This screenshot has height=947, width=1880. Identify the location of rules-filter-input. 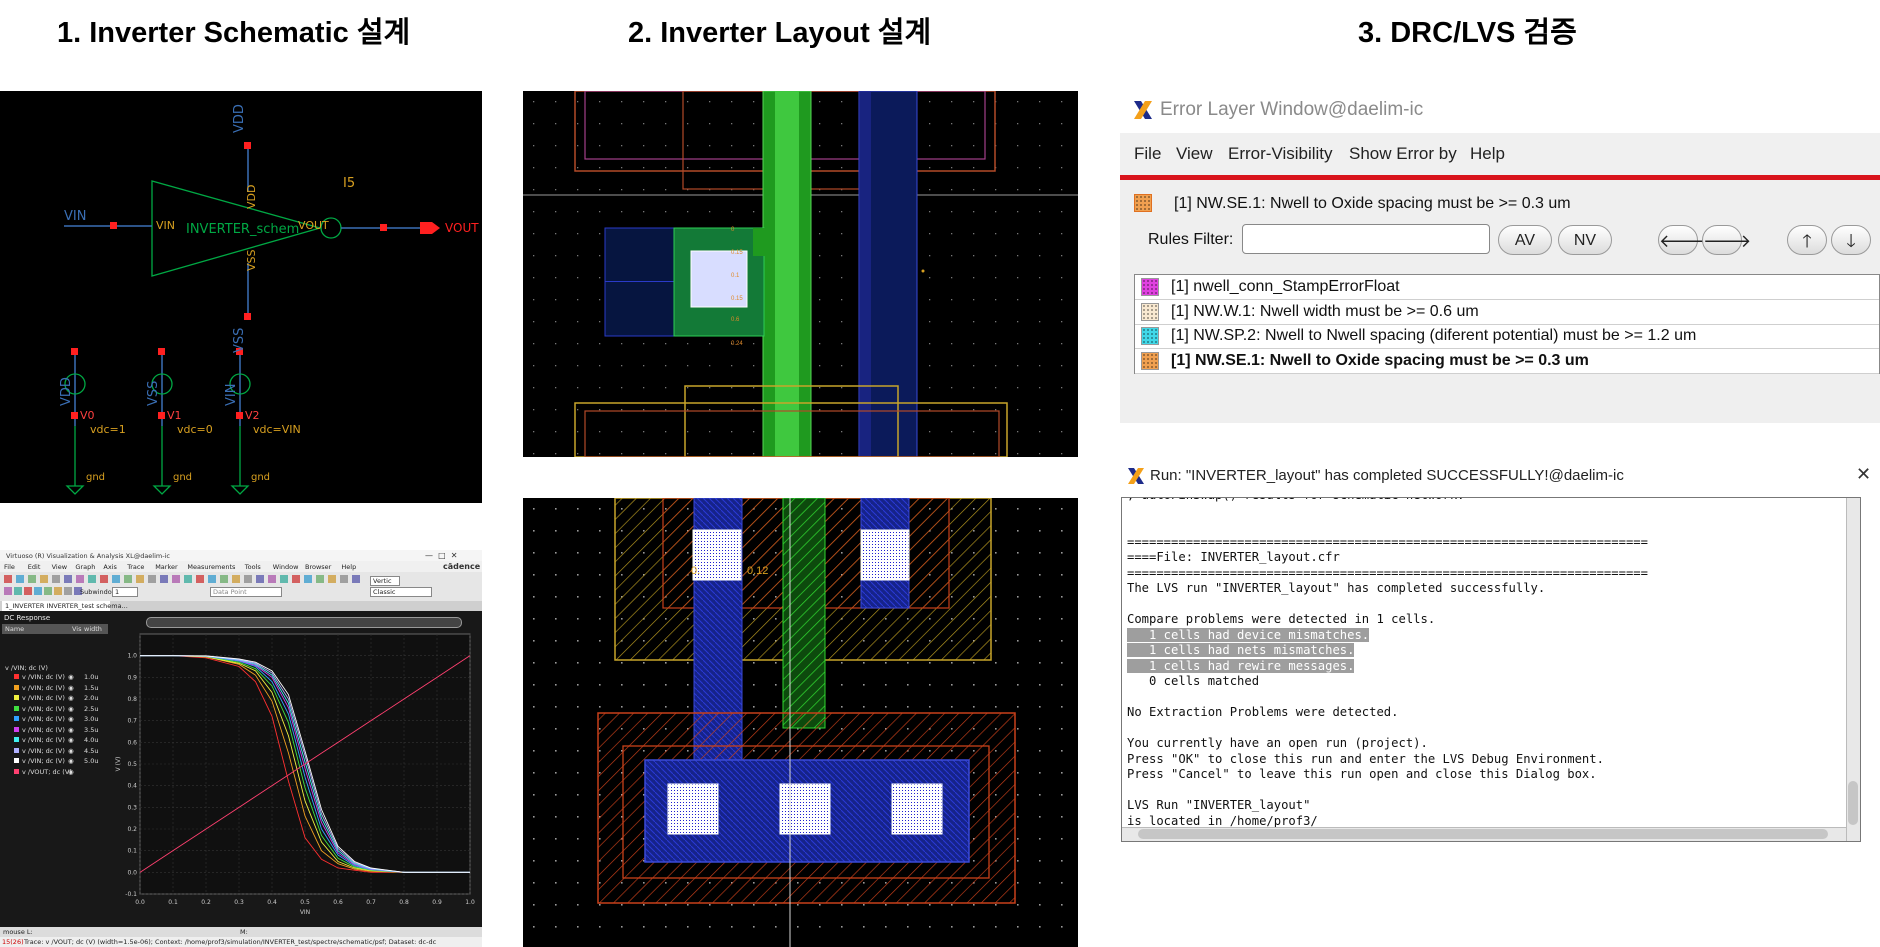
(1366, 239).